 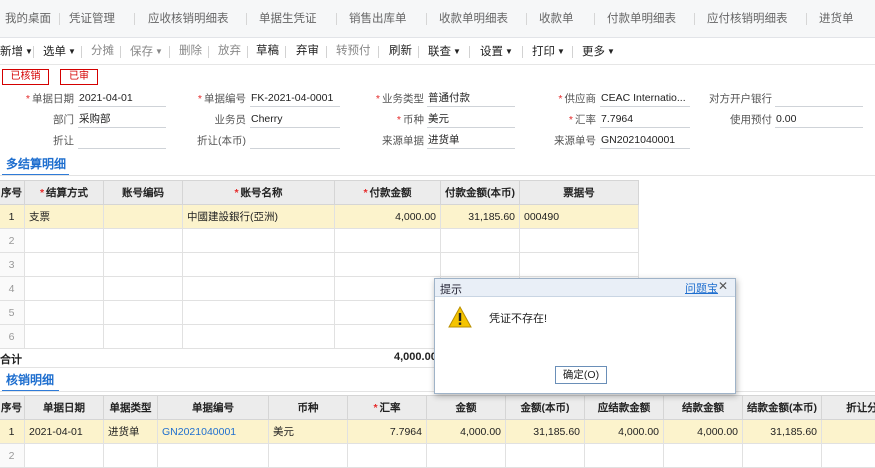 I want to click on print-button: 打印▼, so click(x=548, y=51).